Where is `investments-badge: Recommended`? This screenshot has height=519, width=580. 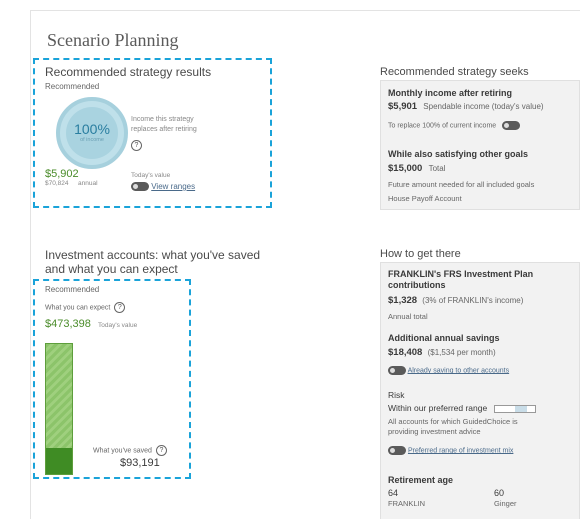 investments-badge: Recommended is located at coordinates (72, 289).